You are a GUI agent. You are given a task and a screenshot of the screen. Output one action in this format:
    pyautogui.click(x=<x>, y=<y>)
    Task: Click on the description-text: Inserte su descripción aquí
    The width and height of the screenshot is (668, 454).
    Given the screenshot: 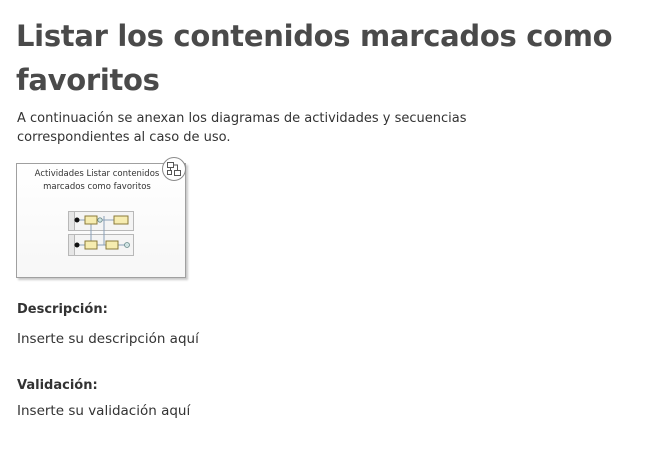 What is the action you would take?
    pyautogui.click(x=108, y=339)
    